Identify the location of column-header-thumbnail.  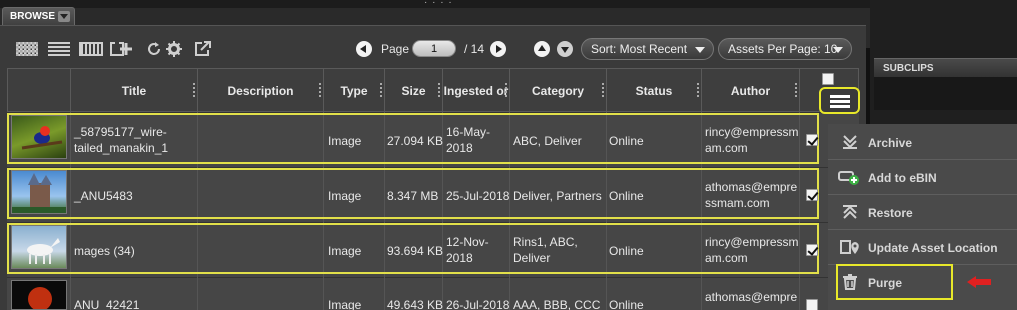
(39, 91).